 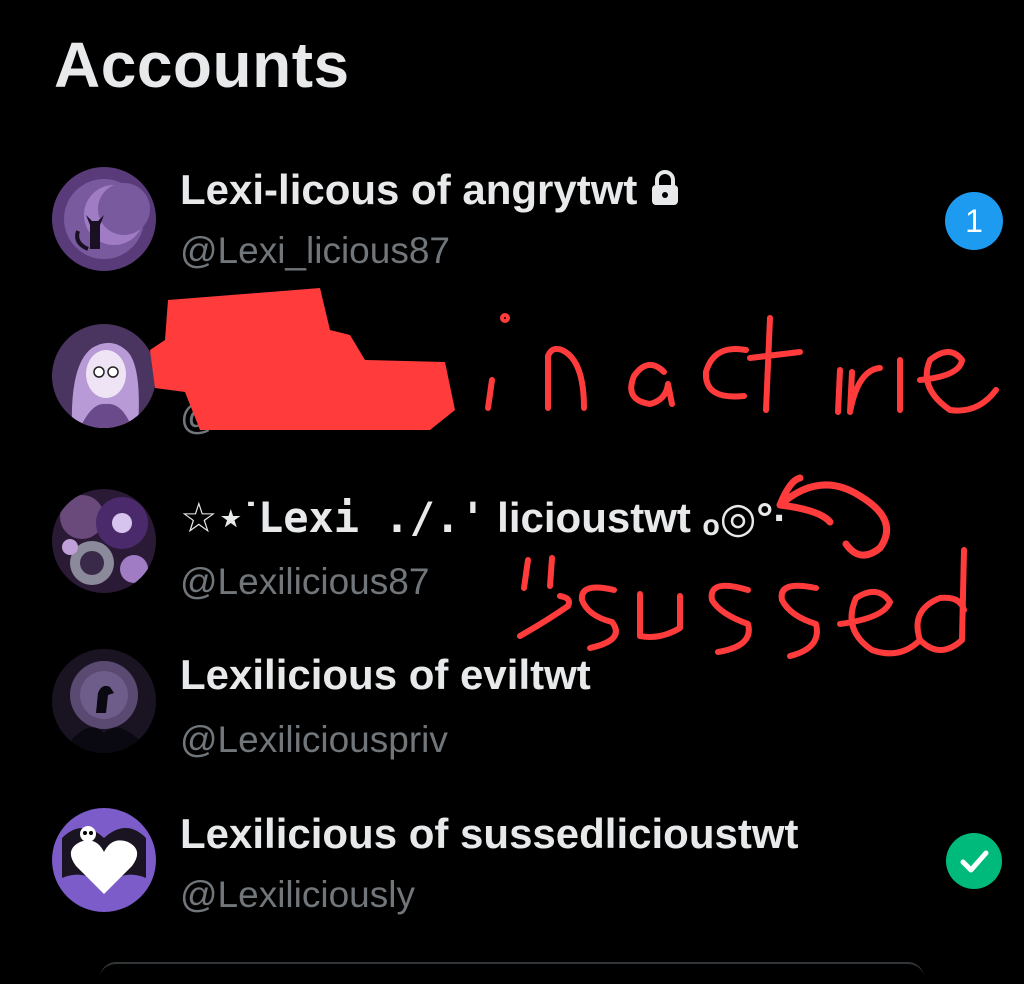 What do you see at coordinates (430, 191) in the screenshot?
I see `display-name: Lexi-licous of angrytwt` at bounding box center [430, 191].